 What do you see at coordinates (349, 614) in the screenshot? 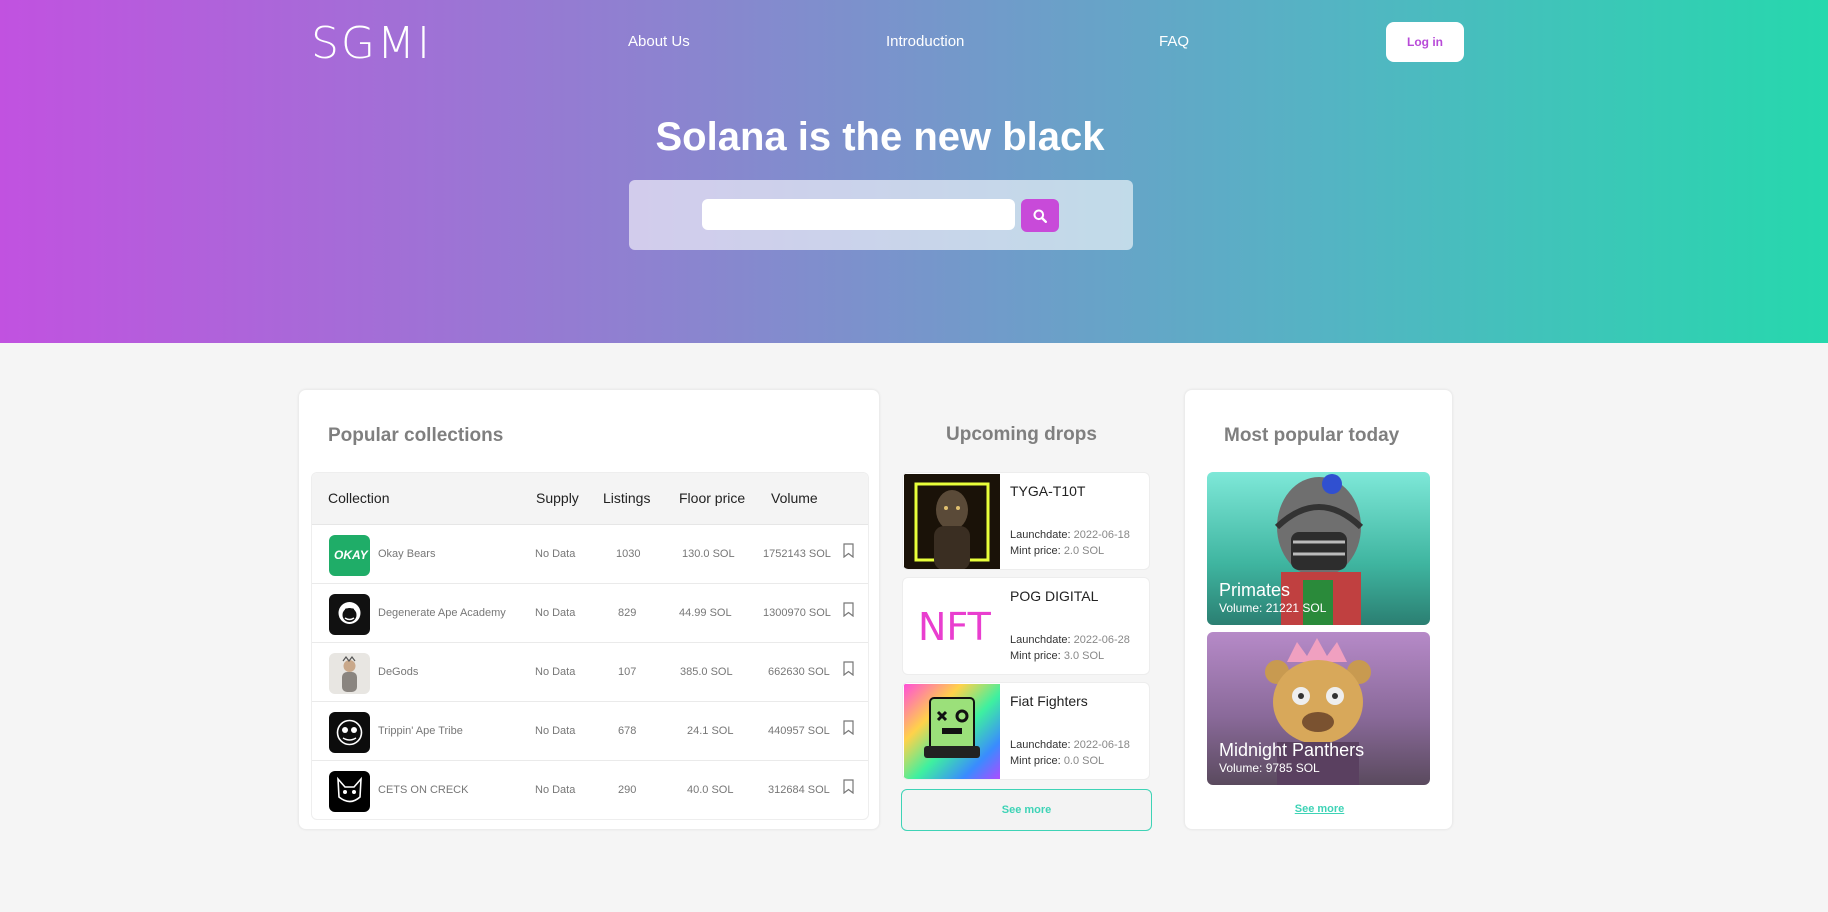
I see `degenerate-ape-logo` at bounding box center [349, 614].